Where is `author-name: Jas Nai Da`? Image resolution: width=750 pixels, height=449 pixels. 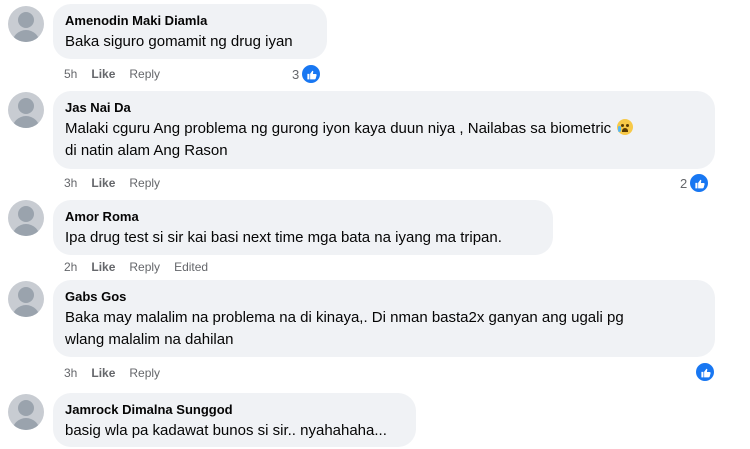
author-name: Jas Nai Da is located at coordinates (384, 107).